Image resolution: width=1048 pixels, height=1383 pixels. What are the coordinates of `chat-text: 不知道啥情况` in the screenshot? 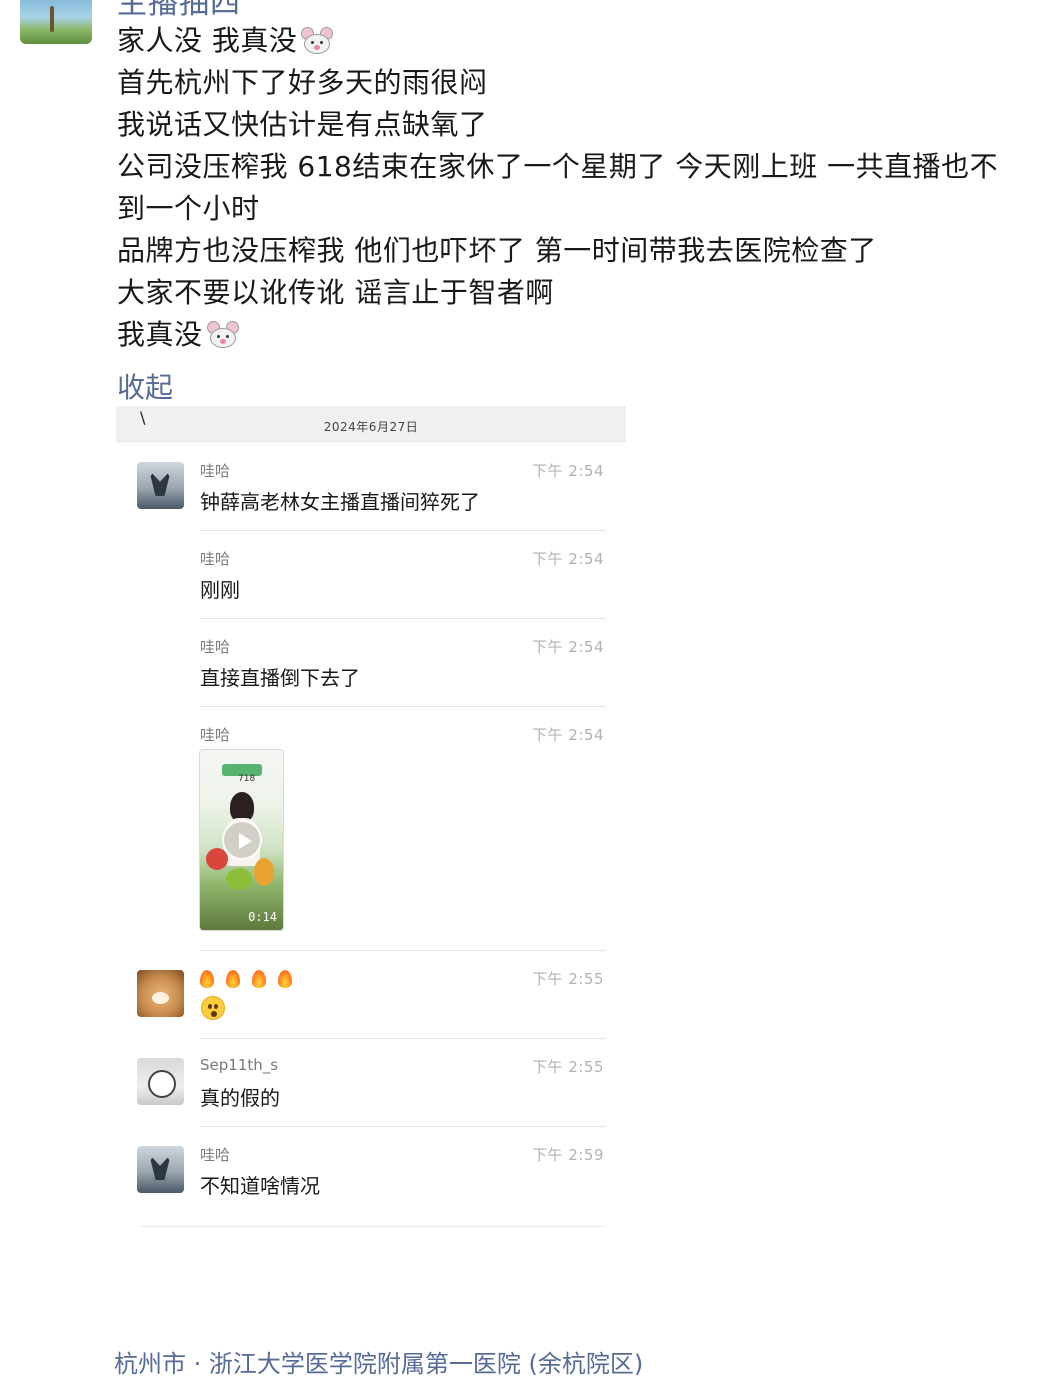 It's located at (260, 1186).